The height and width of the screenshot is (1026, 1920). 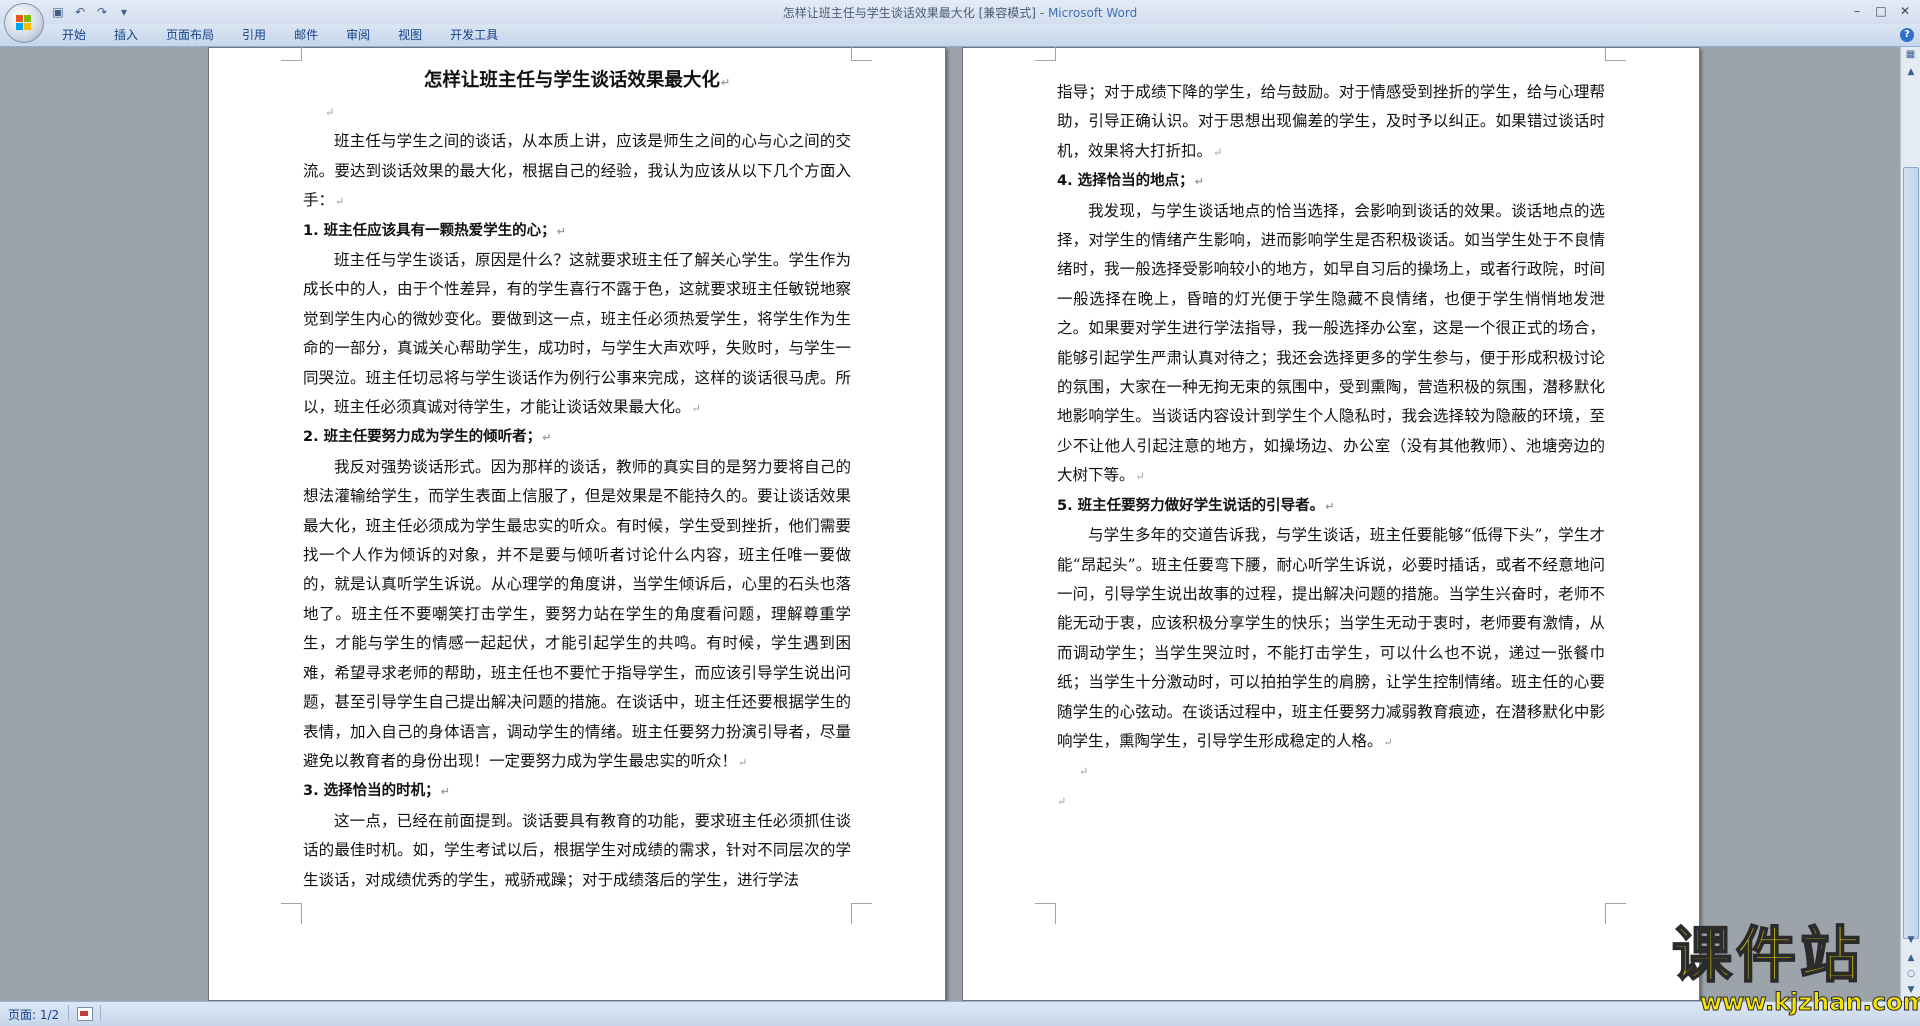 What do you see at coordinates (1911, 72) in the screenshot?
I see `scroll-up-arrow-icon: ▲` at bounding box center [1911, 72].